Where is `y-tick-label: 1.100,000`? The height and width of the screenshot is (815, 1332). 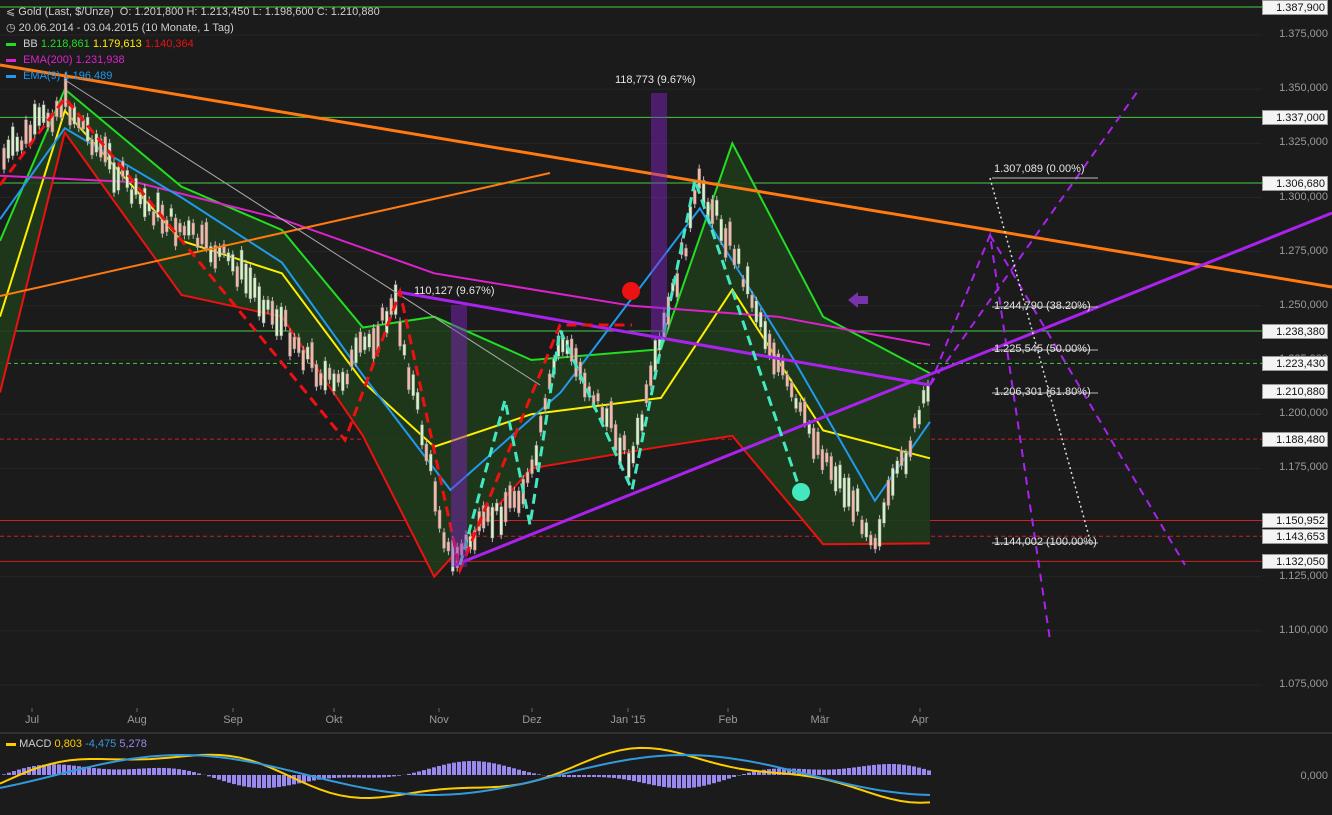 y-tick-label: 1.100,000 is located at coordinates (1303, 629).